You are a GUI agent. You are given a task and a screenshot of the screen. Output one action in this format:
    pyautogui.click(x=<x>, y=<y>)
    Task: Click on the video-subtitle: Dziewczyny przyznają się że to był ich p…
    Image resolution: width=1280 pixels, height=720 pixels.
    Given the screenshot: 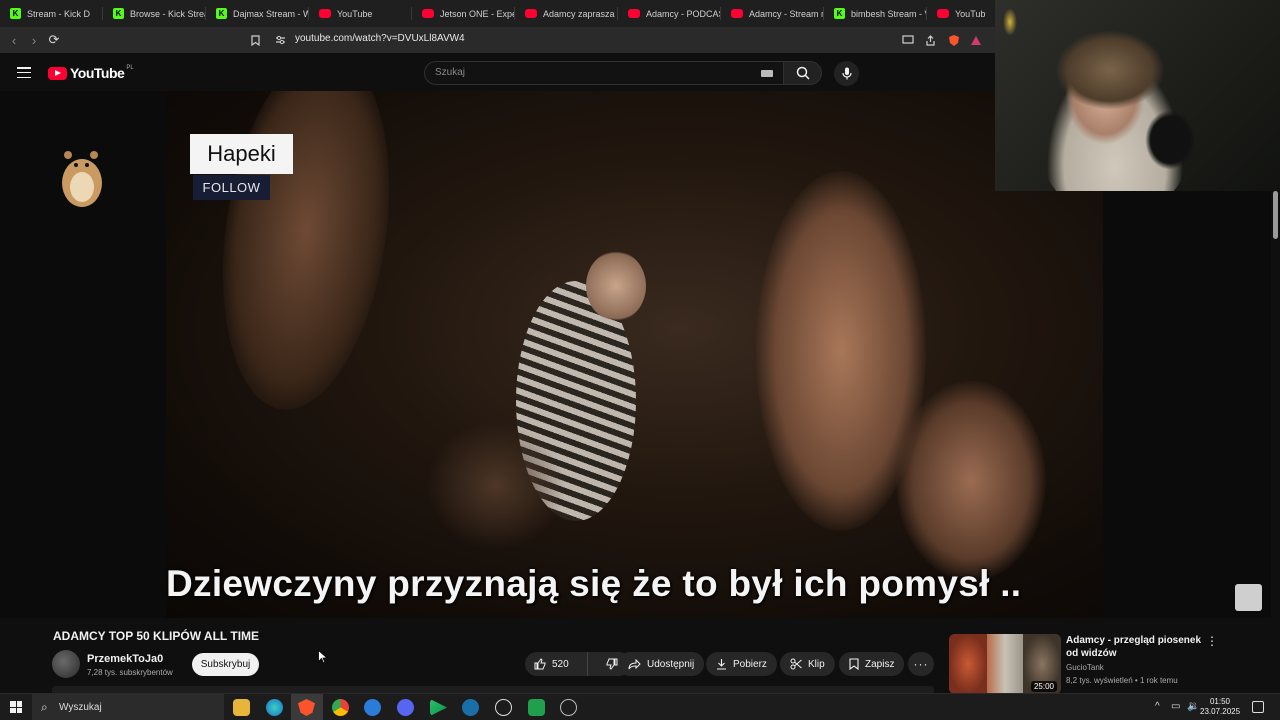 What is the action you would take?
    pyautogui.click(x=594, y=583)
    